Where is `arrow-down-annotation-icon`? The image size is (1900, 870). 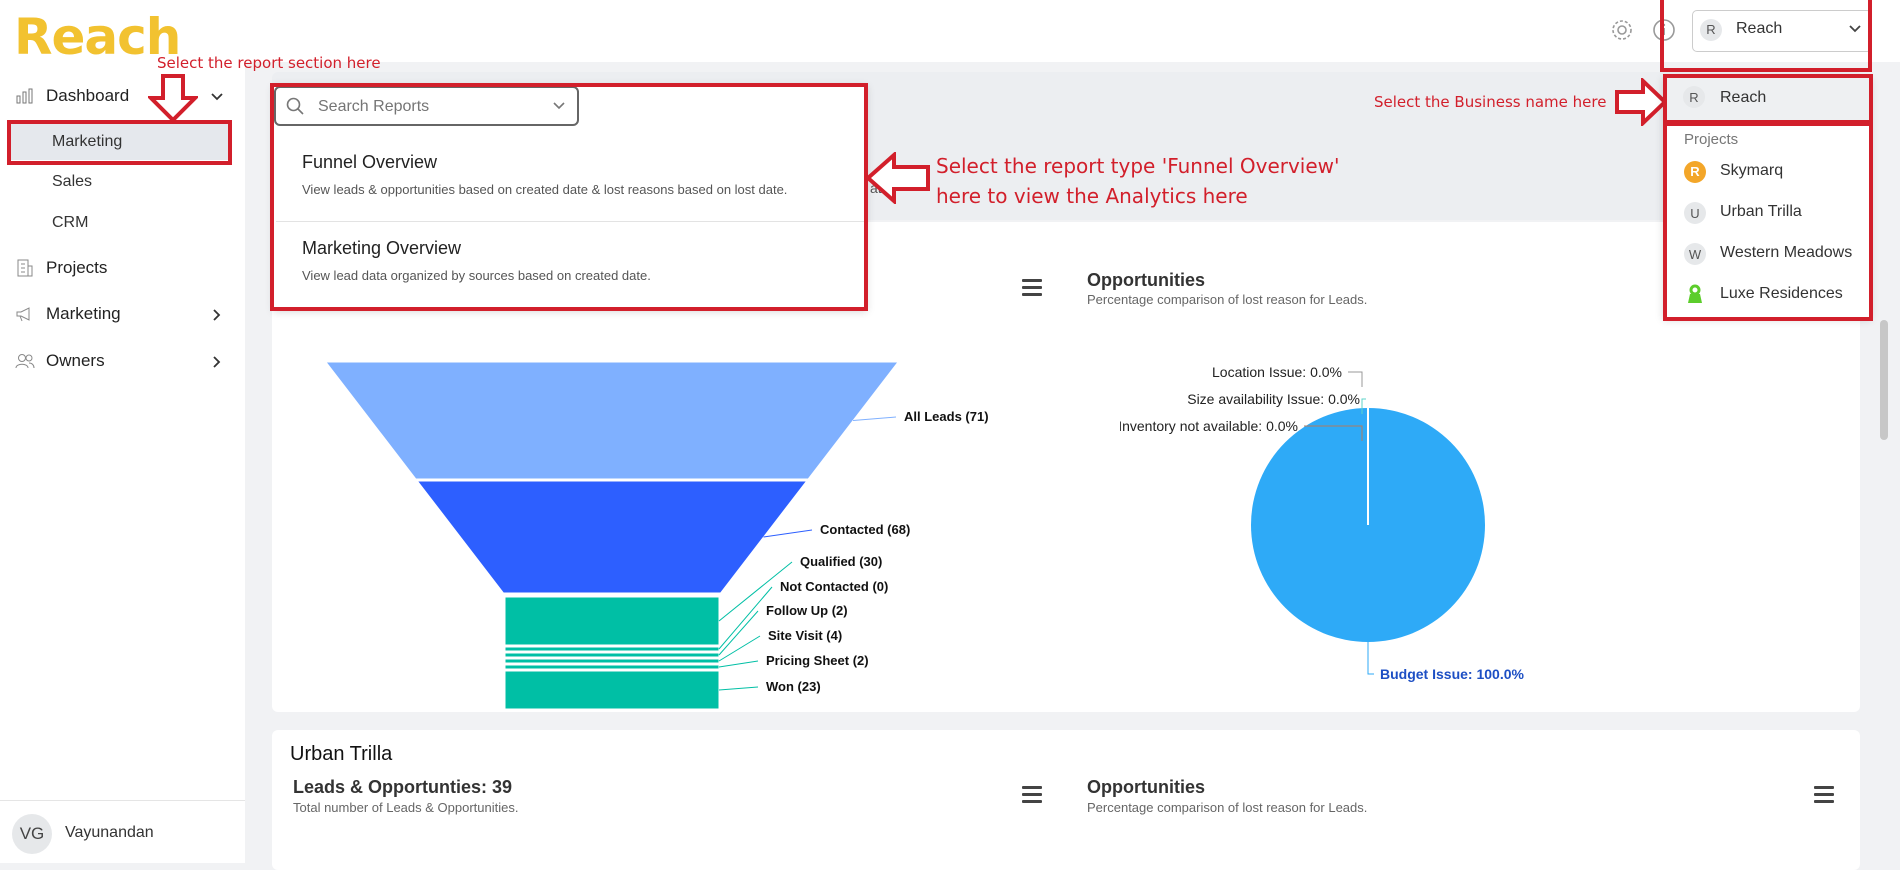 arrow-down-annotation-icon is located at coordinates (173, 101).